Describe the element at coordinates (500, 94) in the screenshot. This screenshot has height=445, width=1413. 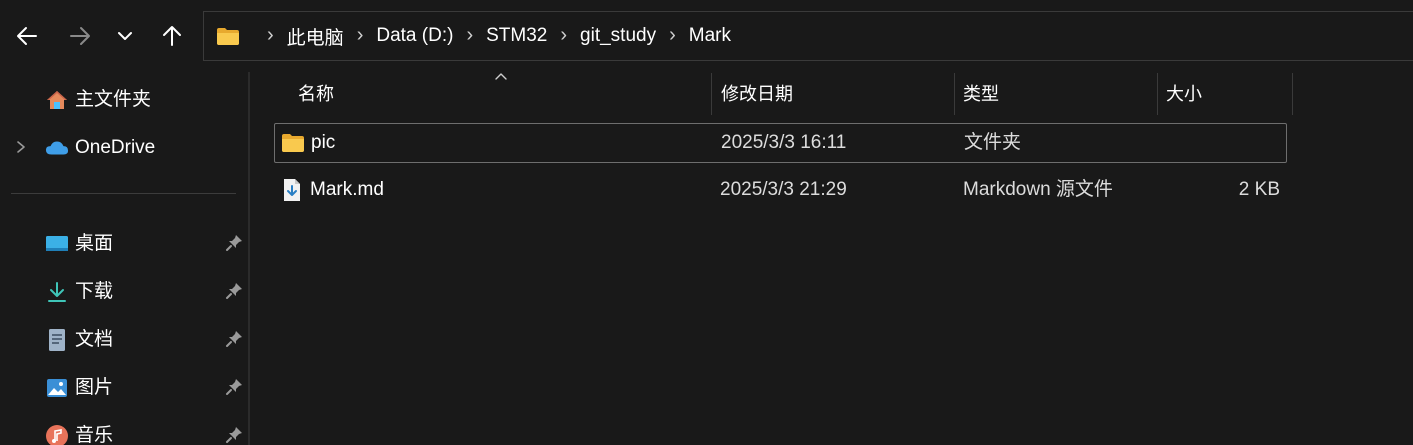
I see `column-header-name: 名称` at that location.